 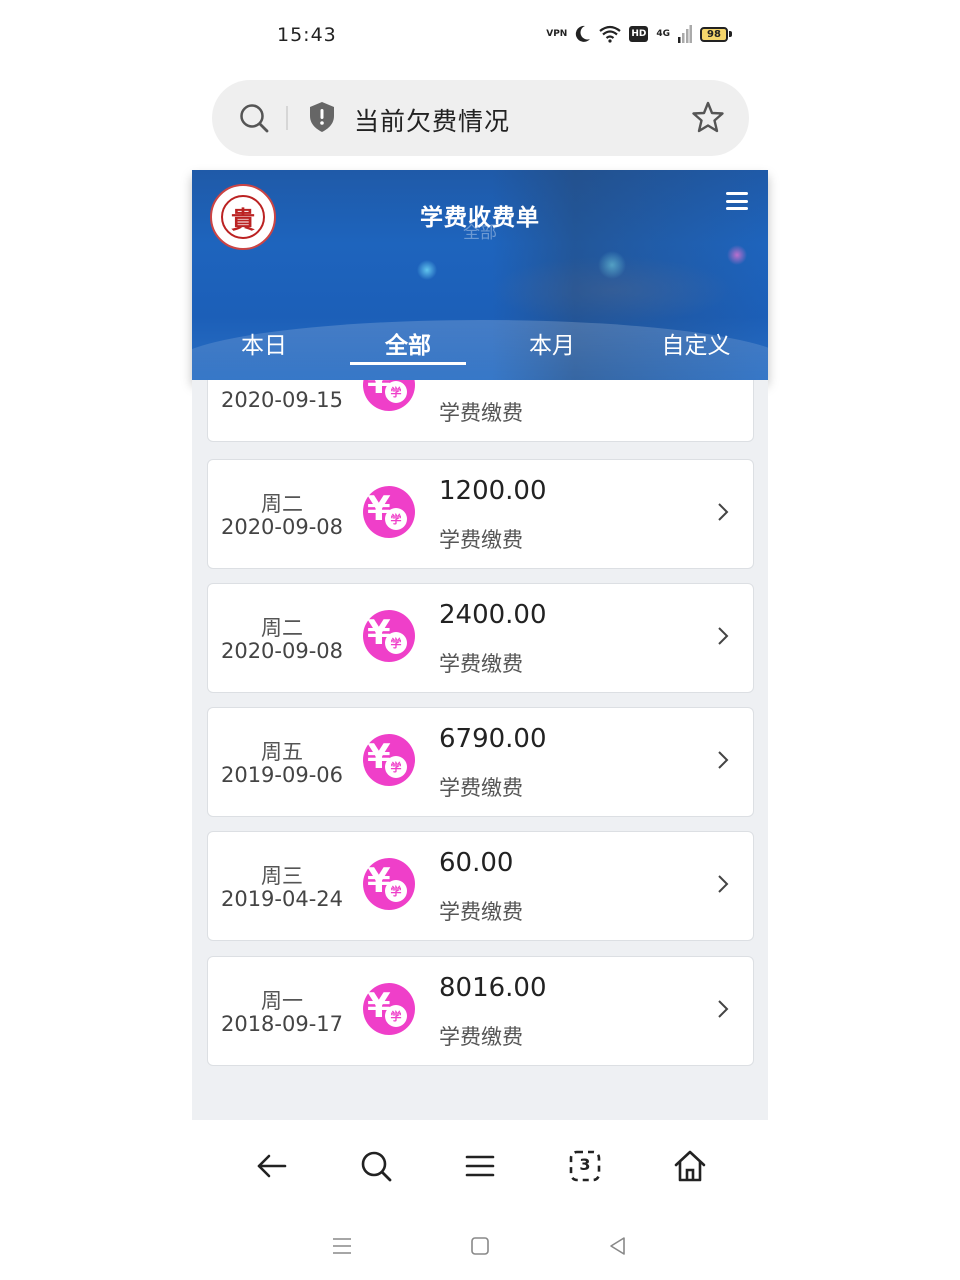 I want to click on recent-apps-icon, so click(x=342, y=1246).